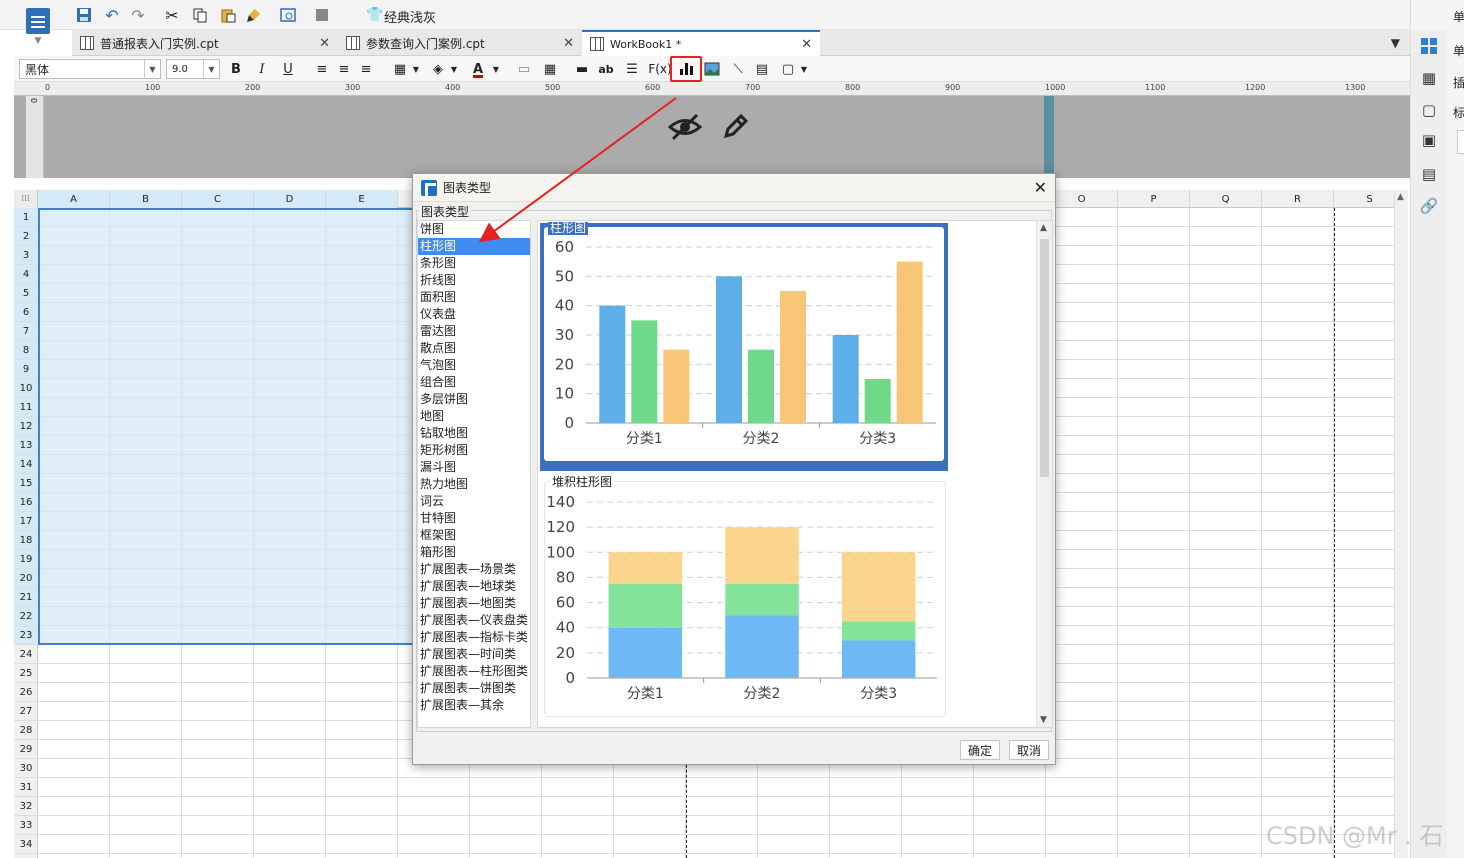 This screenshot has height=858, width=1464. I want to click on chart-type-item: 扩展图表—地图类, so click(474, 603).